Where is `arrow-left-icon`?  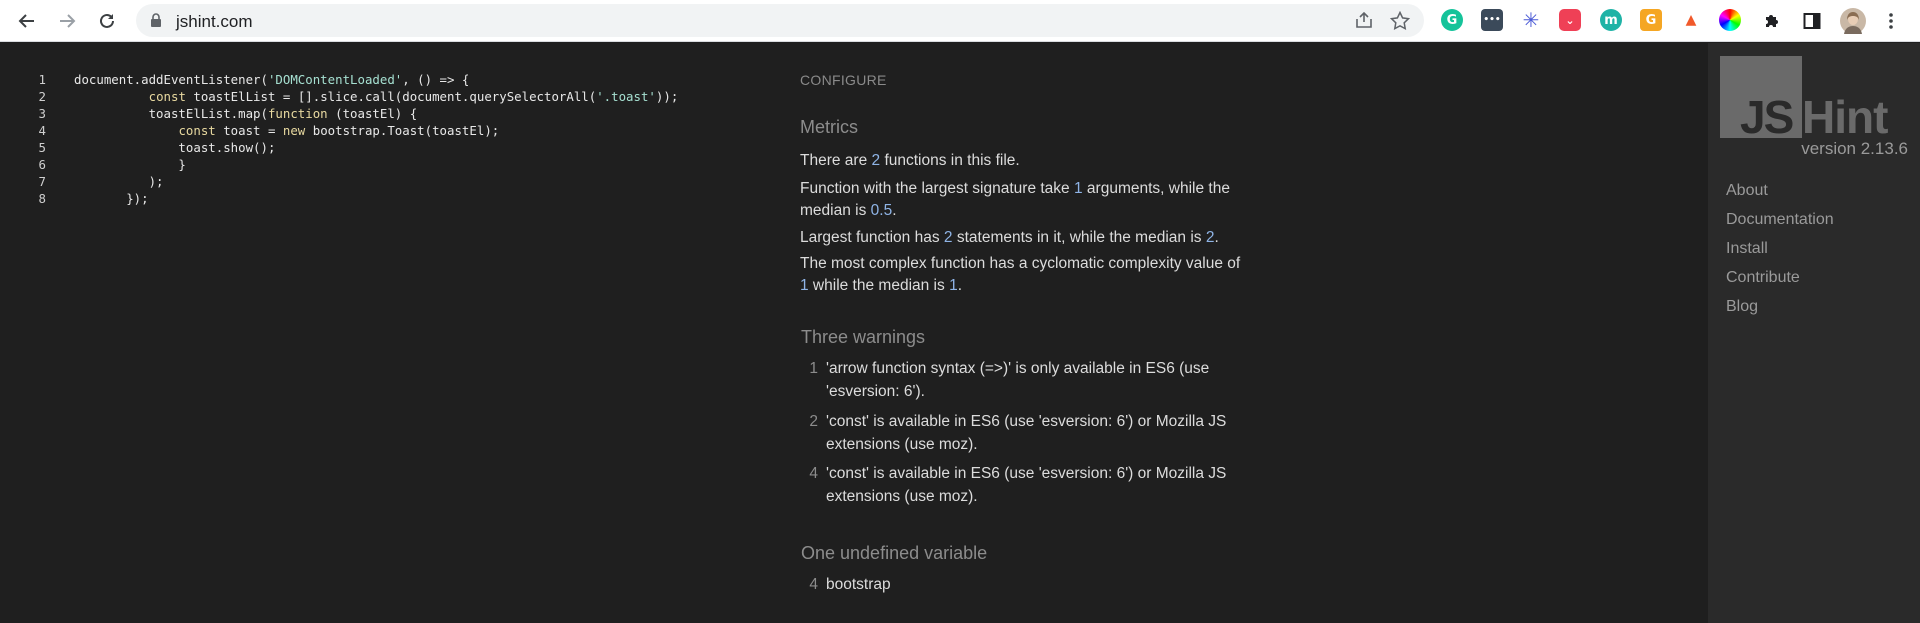 arrow-left-icon is located at coordinates (26, 21).